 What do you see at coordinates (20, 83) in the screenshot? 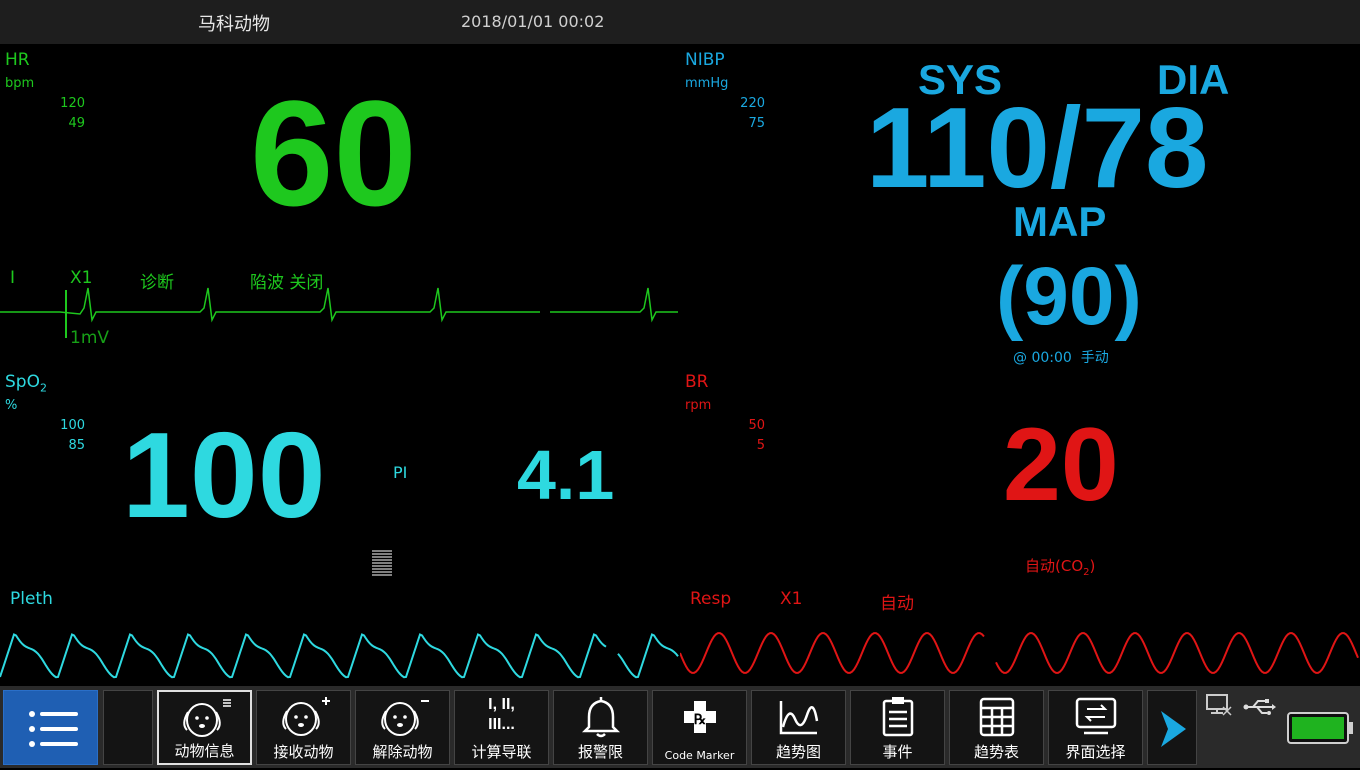
I see `hr-unit: bpm` at bounding box center [20, 83].